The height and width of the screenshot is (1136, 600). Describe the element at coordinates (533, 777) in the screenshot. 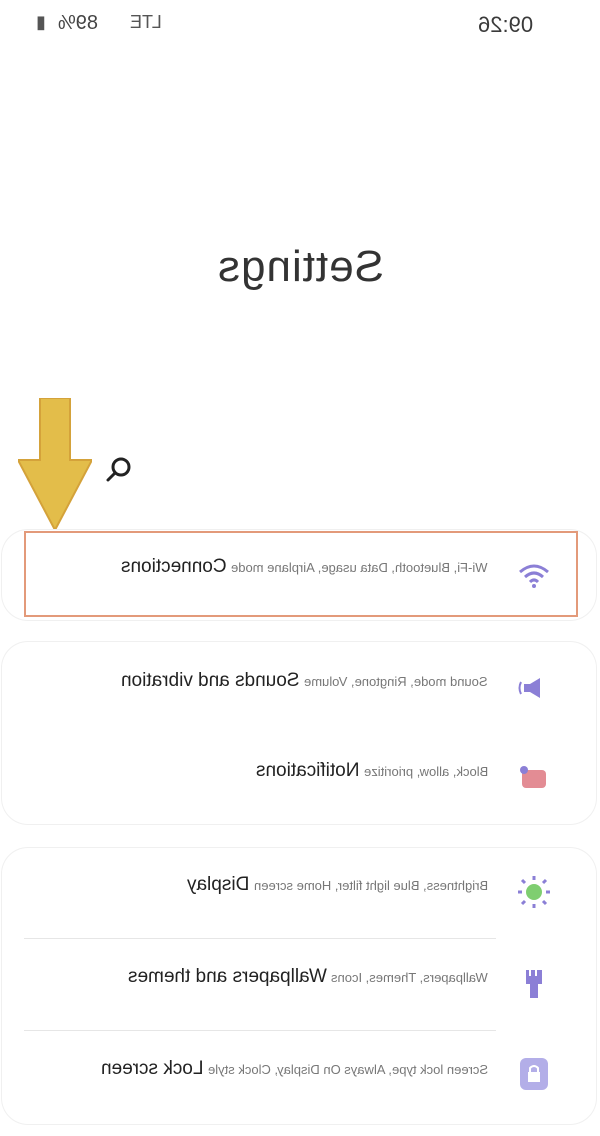

I see `notification-icon` at that location.